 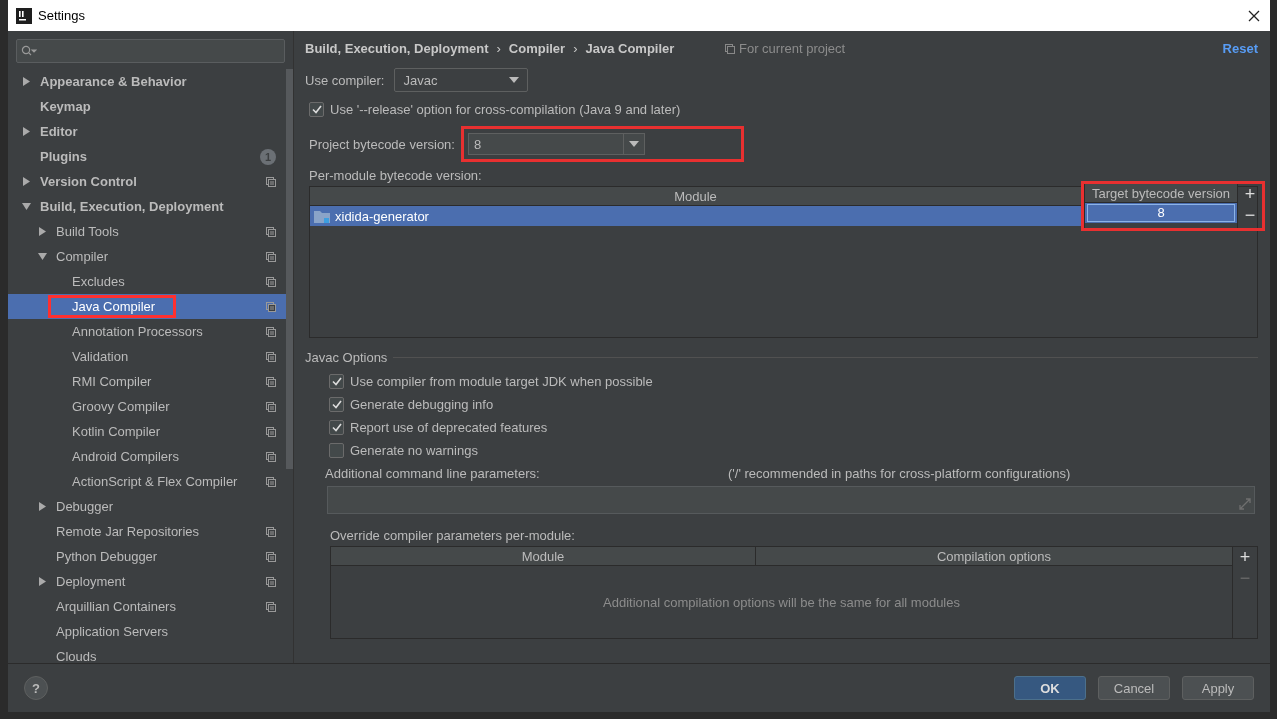 What do you see at coordinates (147, 231) in the screenshot?
I see `sidebar-item: Build Tools` at bounding box center [147, 231].